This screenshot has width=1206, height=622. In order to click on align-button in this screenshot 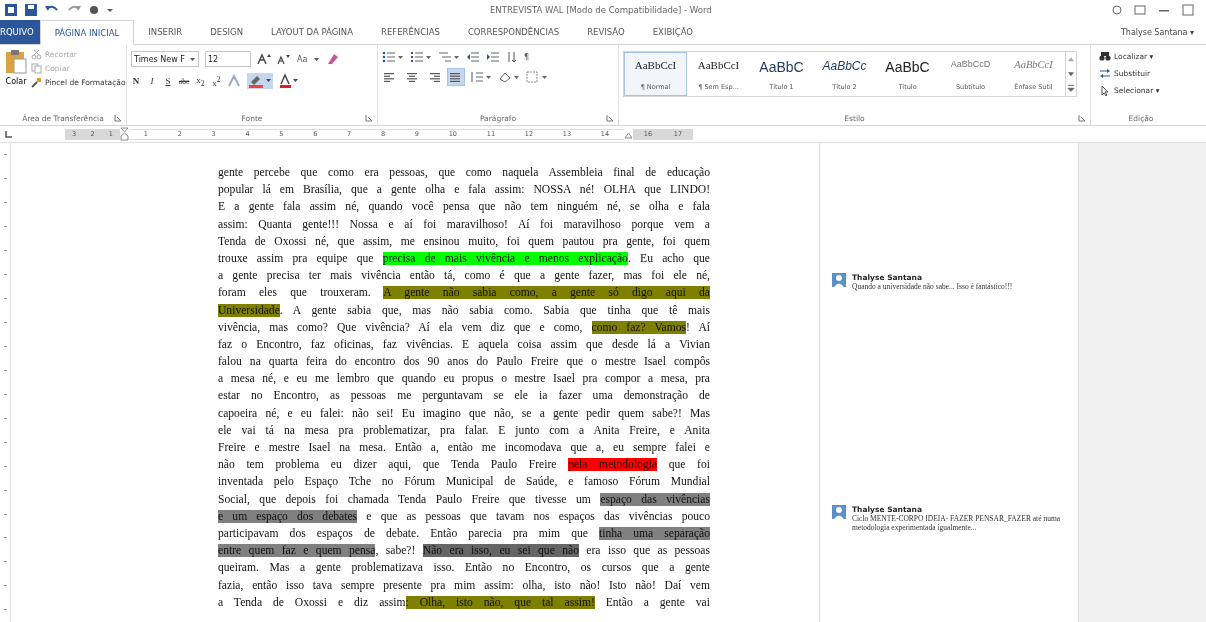, I will do `click(456, 77)`.